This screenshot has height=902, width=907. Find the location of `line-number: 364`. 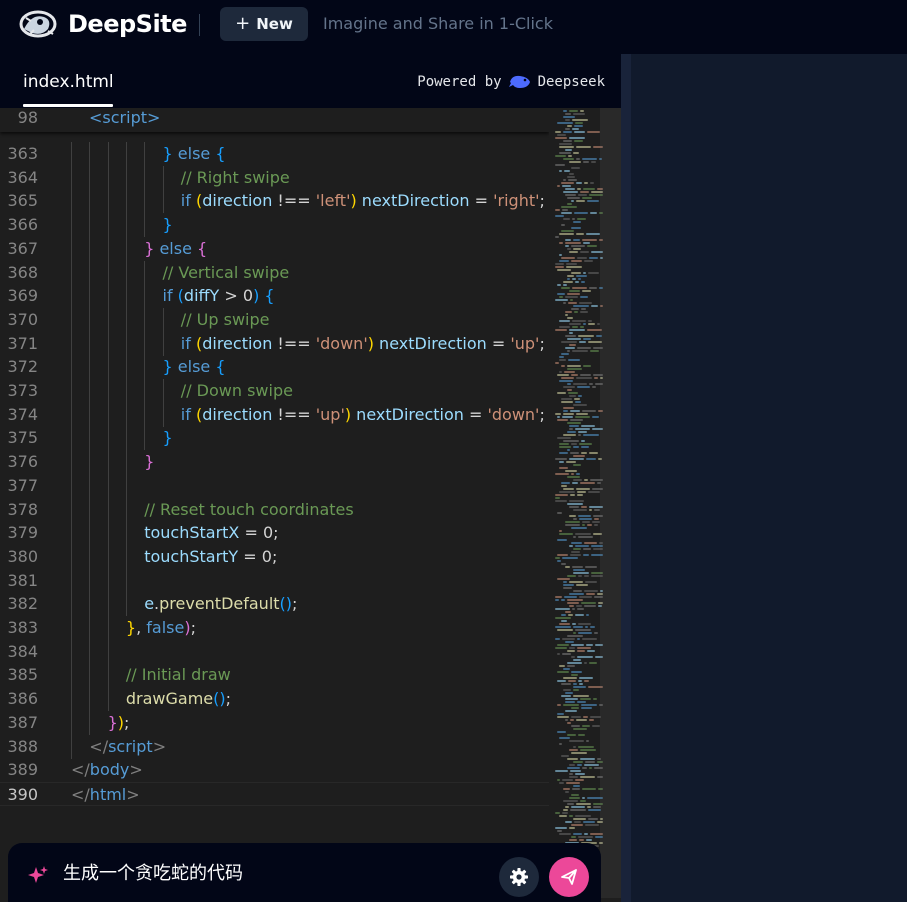

line-number: 364 is located at coordinates (22, 177).